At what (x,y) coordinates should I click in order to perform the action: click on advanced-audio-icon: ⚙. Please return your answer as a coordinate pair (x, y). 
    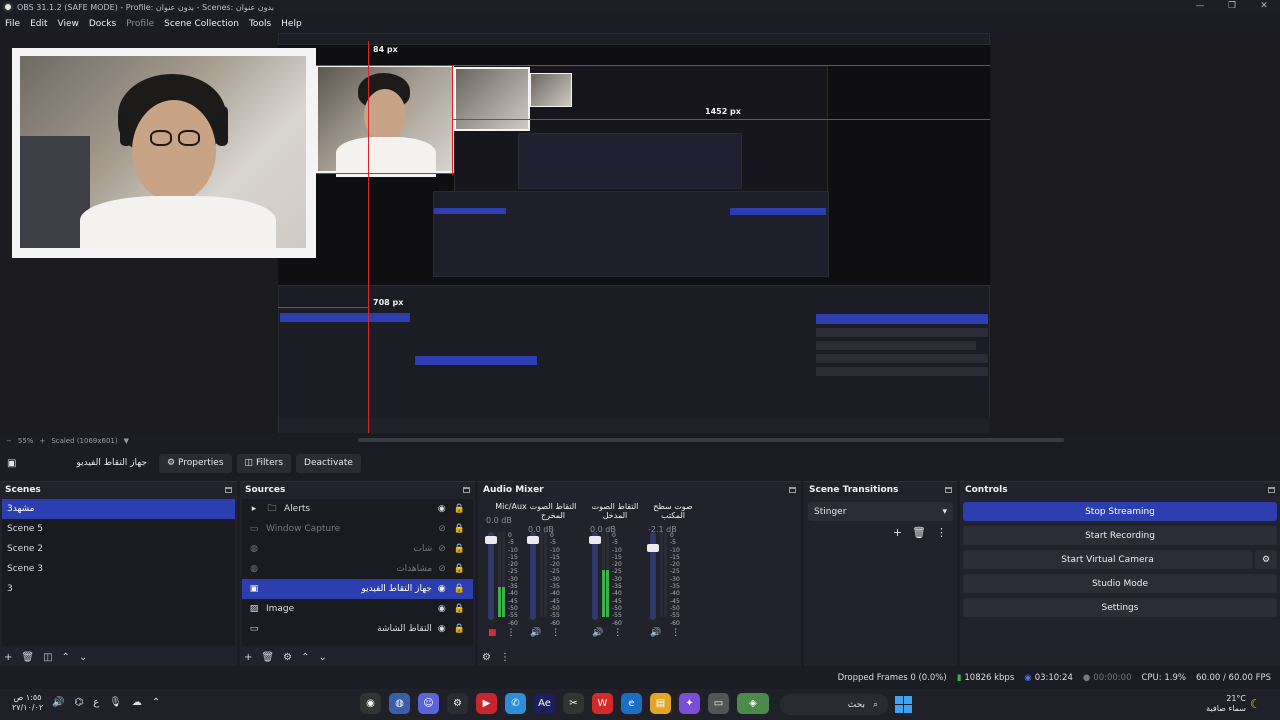
    Looking at the image, I should click on (486, 657).